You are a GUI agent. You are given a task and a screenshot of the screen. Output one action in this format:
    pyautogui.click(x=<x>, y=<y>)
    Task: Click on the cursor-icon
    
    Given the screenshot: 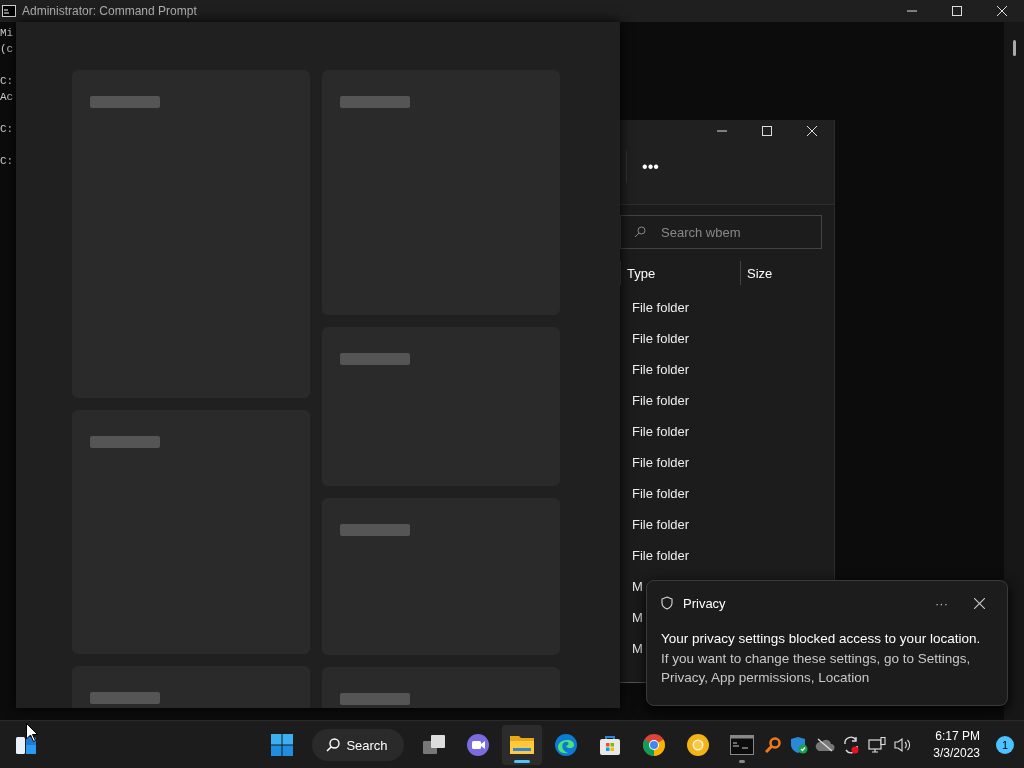 What is the action you would take?
    pyautogui.click(x=32, y=732)
    